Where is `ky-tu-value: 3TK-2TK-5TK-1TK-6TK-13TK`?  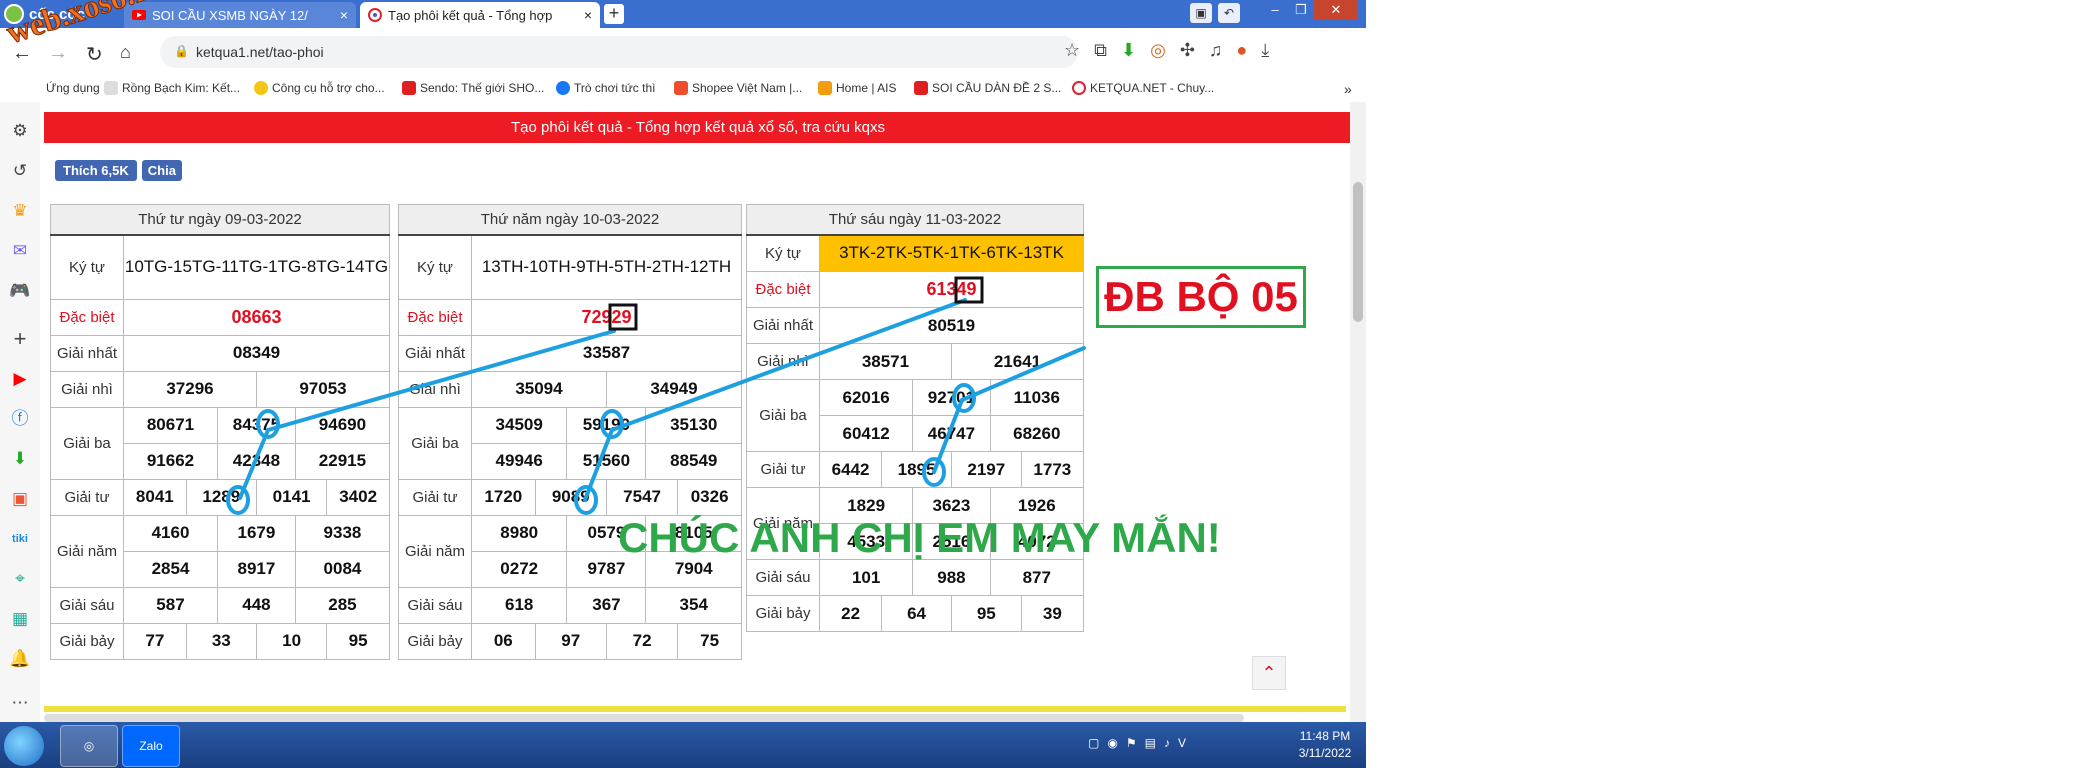 ky-tu-value: 3TK-2TK-5TK-1TK-6TK-13TK is located at coordinates (951, 253).